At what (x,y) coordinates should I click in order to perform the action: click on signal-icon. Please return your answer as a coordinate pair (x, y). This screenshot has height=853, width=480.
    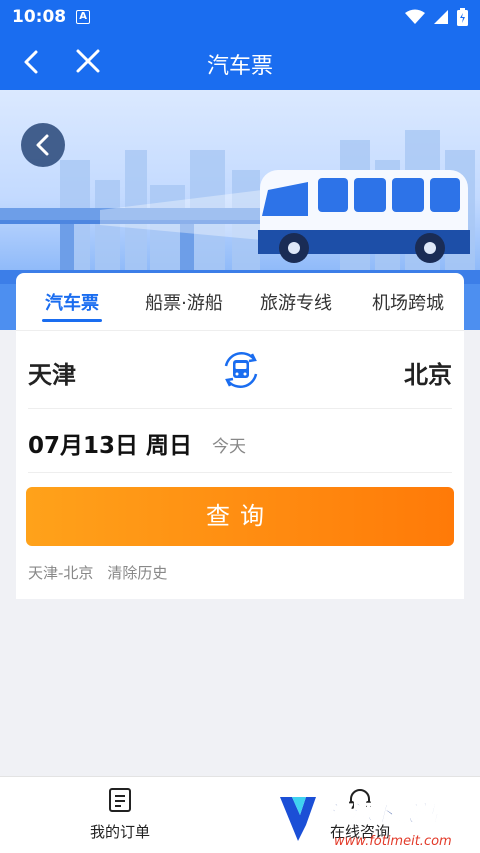
    Looking at the image, I should click on (441, 17).